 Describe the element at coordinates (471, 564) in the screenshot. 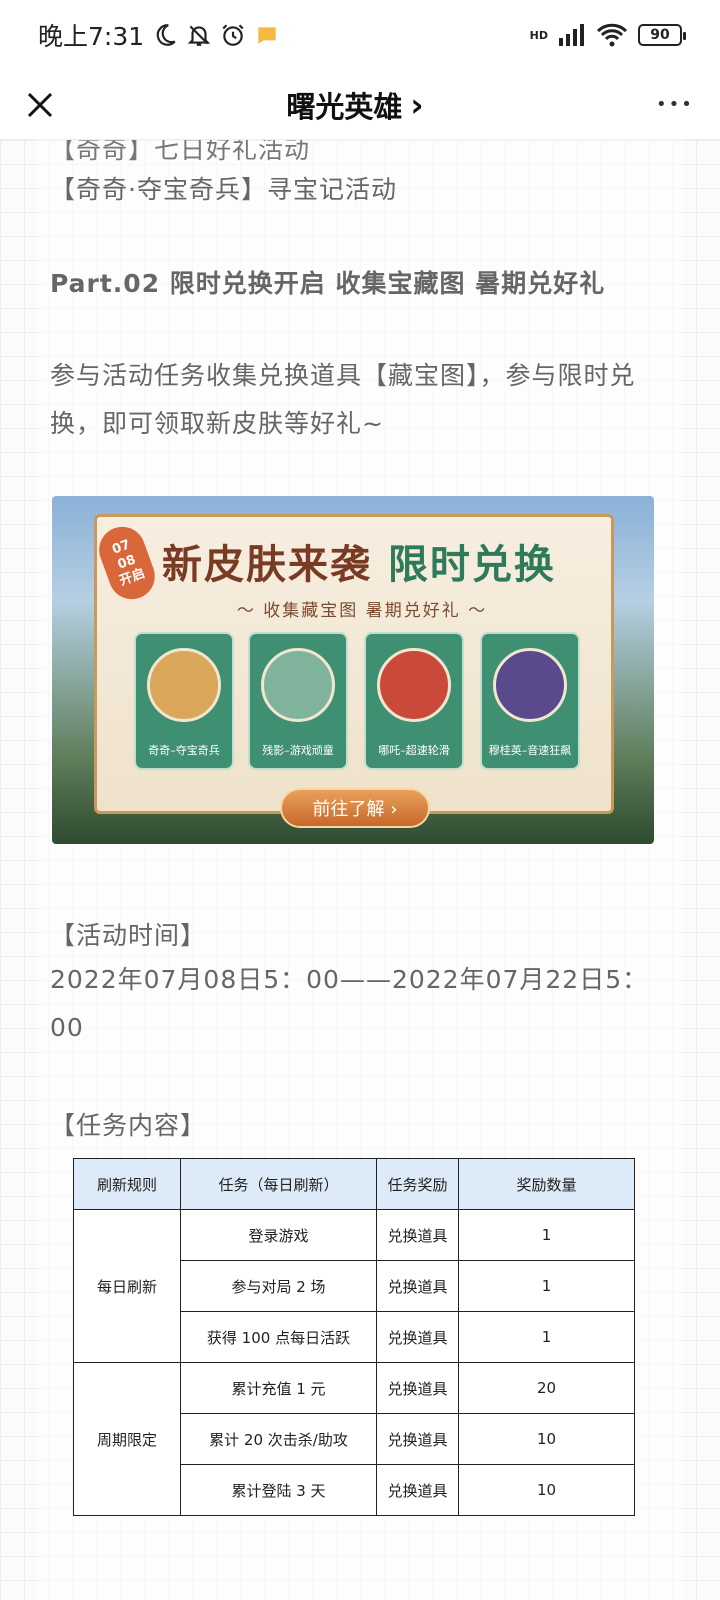

I see `banner-title-b: 限时兑换` at that location.